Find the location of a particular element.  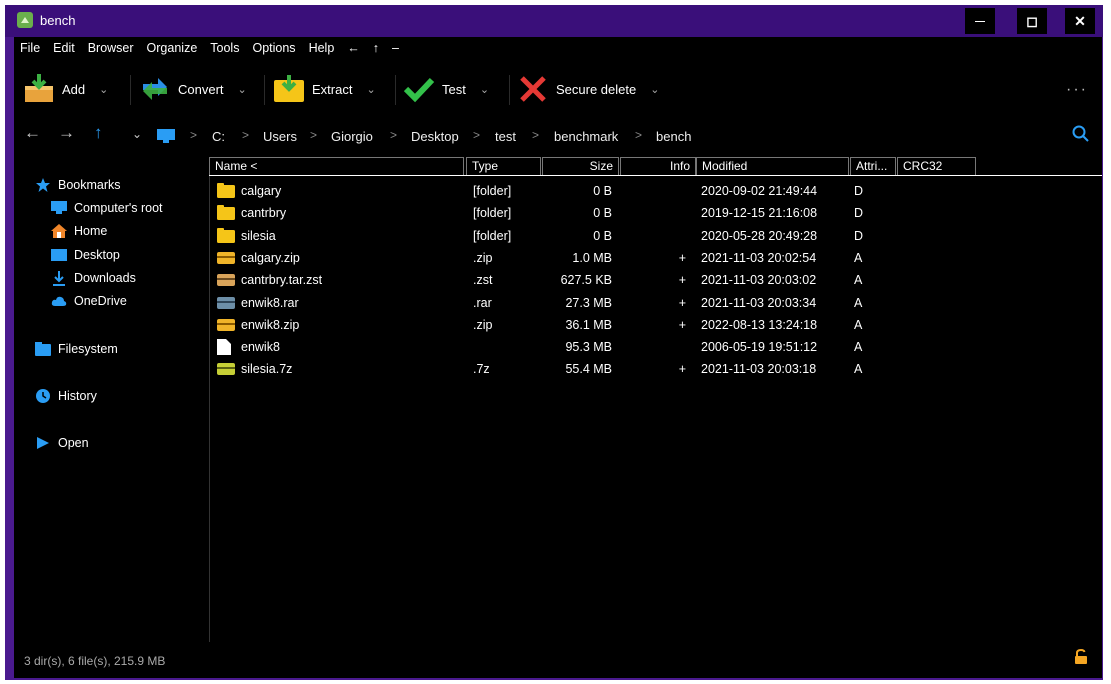

convert-chevron-icon: ⌄ is located at coordinates (242, 89).